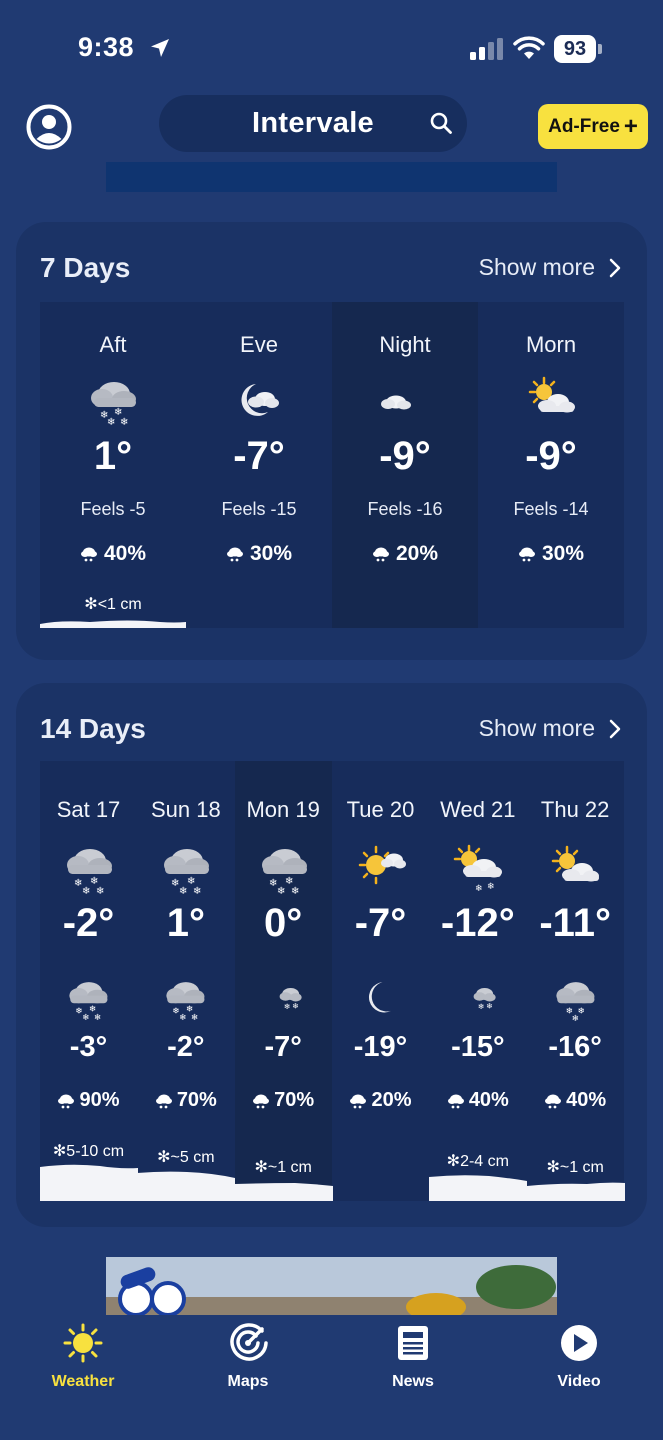 This screenshot has width=663, height=1440. I want to click on nav-maps-label: Maps, so click(248, 1381).